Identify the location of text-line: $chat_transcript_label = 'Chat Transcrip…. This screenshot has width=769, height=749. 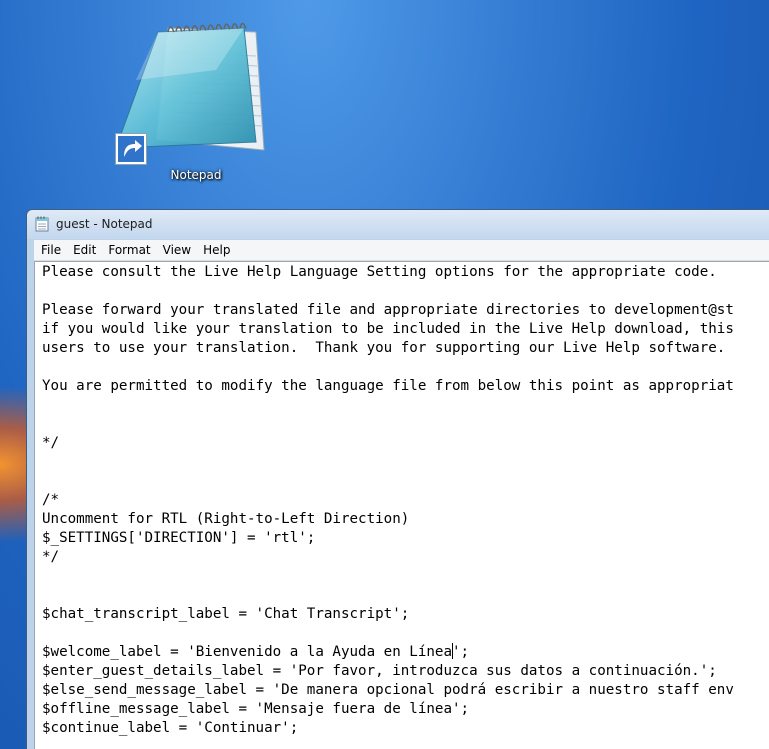
(225, 614).